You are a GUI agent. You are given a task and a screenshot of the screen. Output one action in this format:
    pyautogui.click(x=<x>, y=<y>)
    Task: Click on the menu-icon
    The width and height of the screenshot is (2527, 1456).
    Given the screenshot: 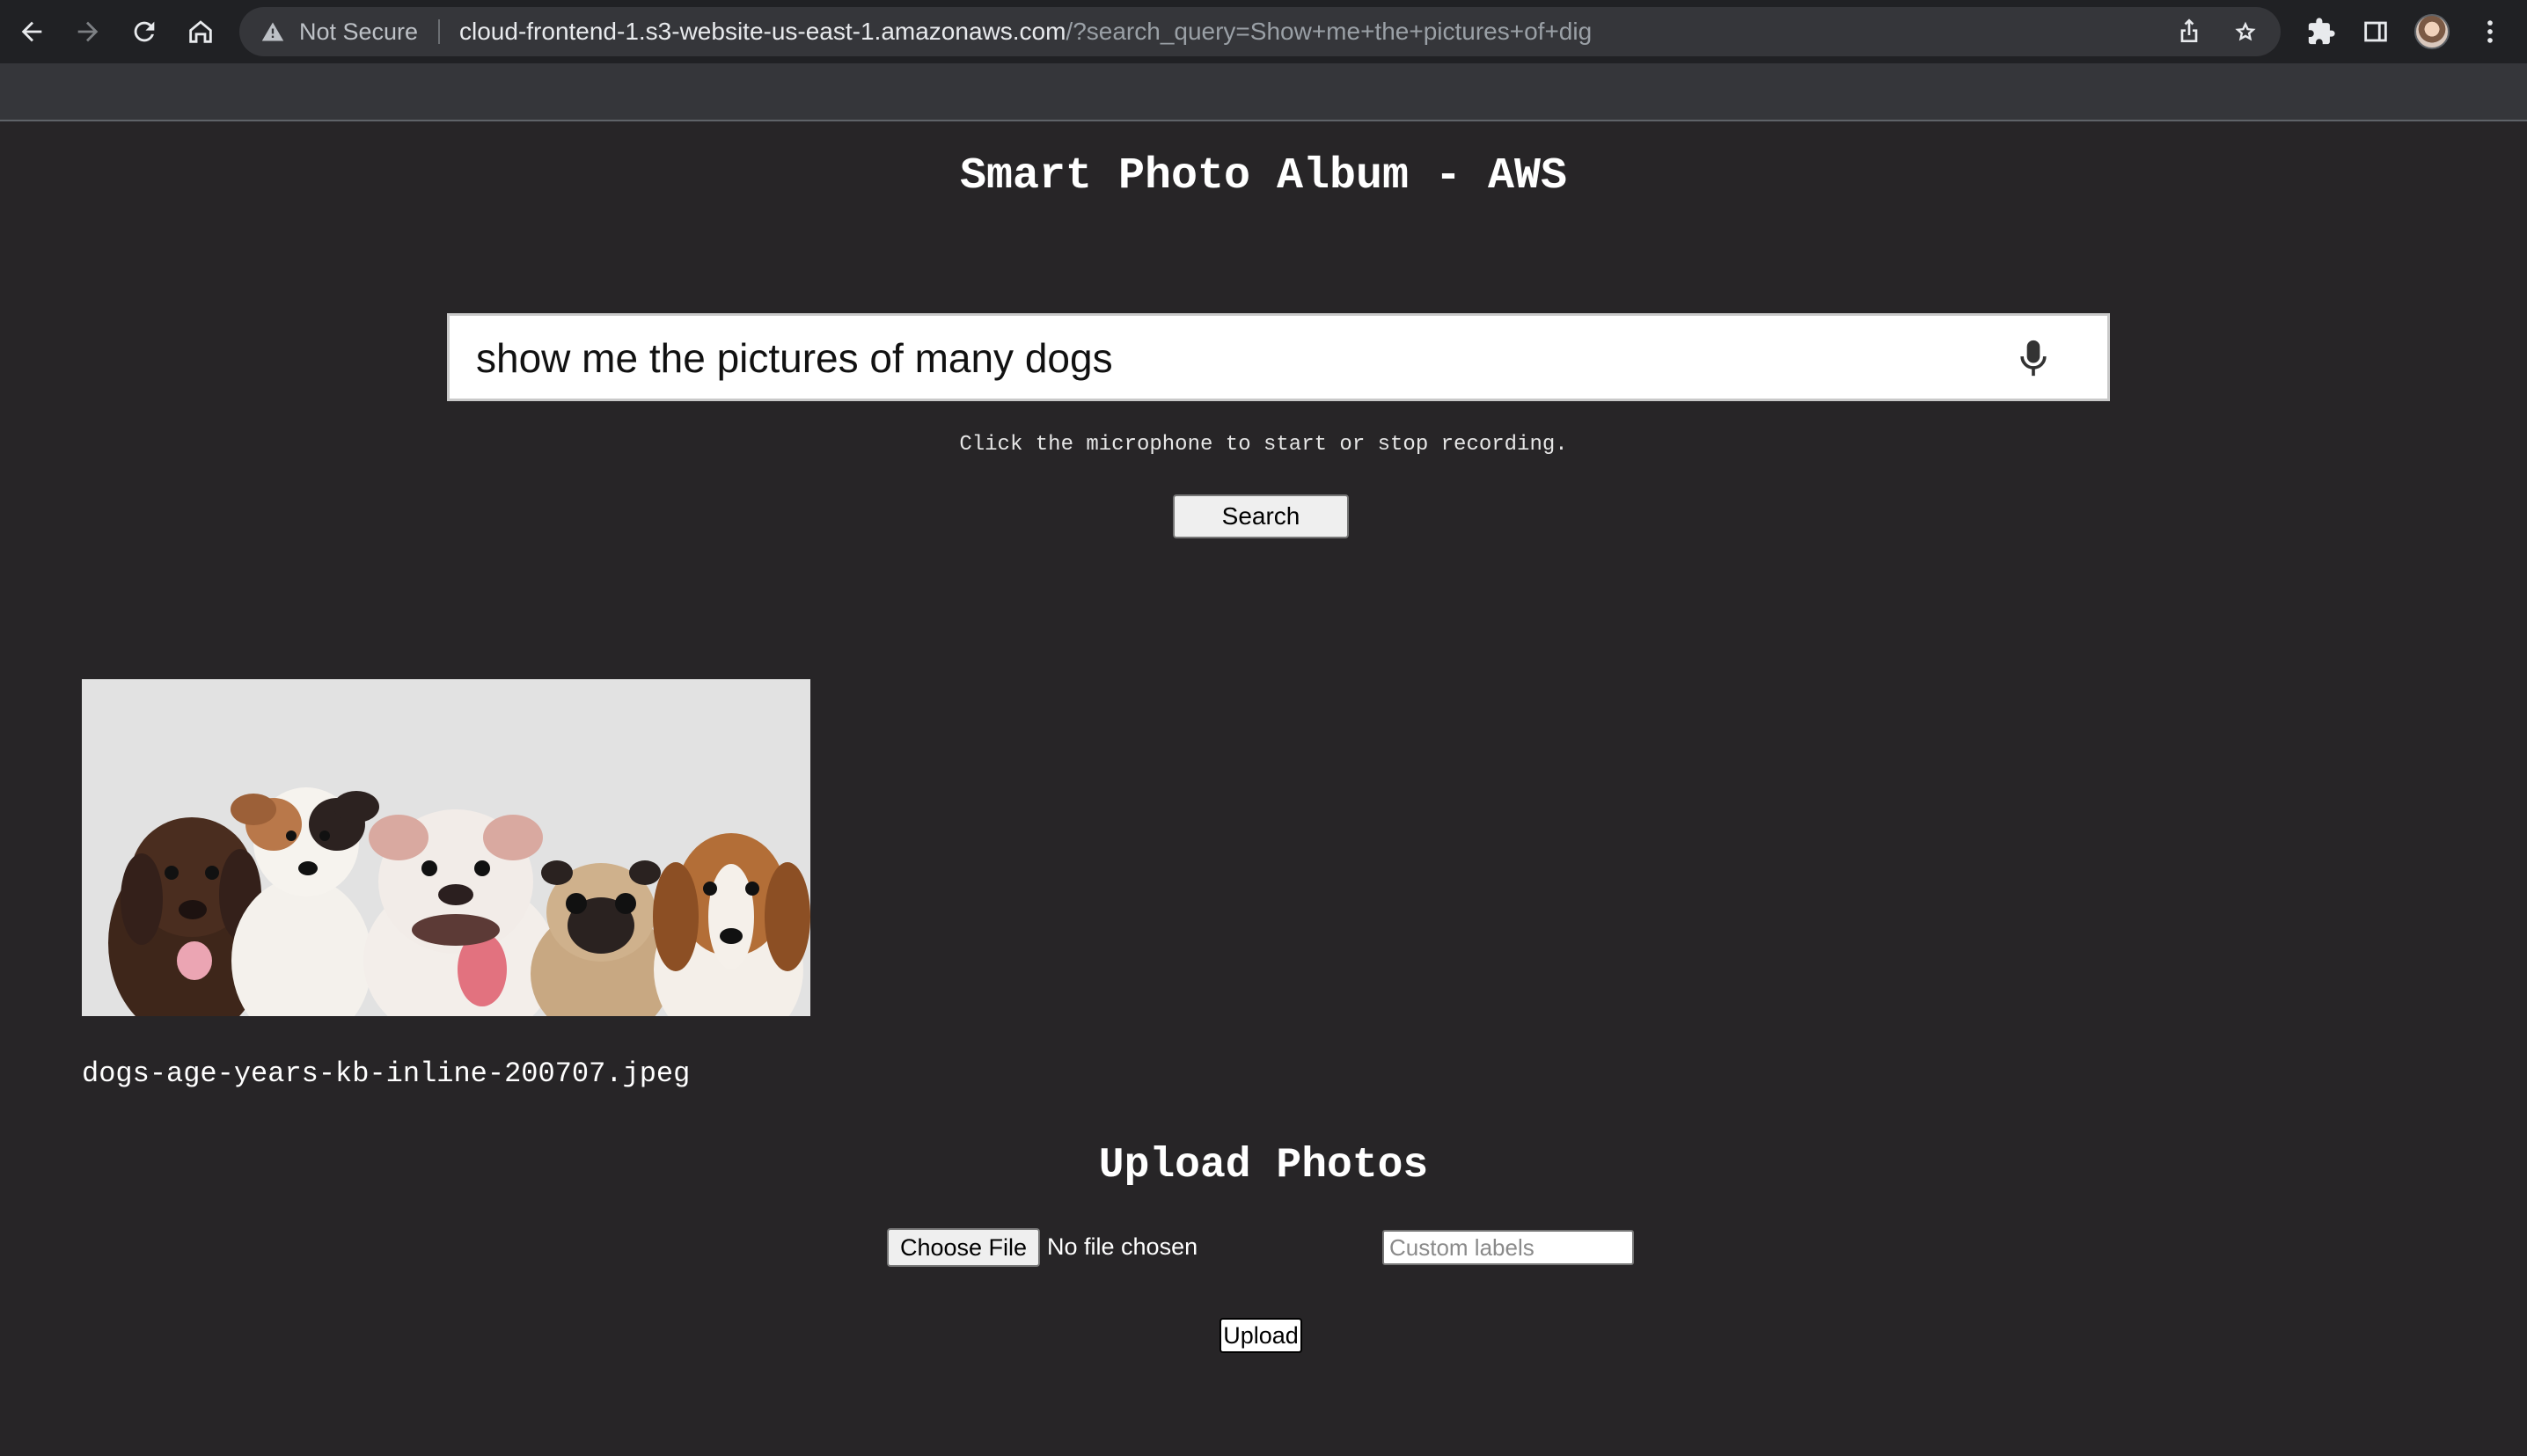 What is the action you would take?
    pyautogui.click(x=2490, y=31)
    